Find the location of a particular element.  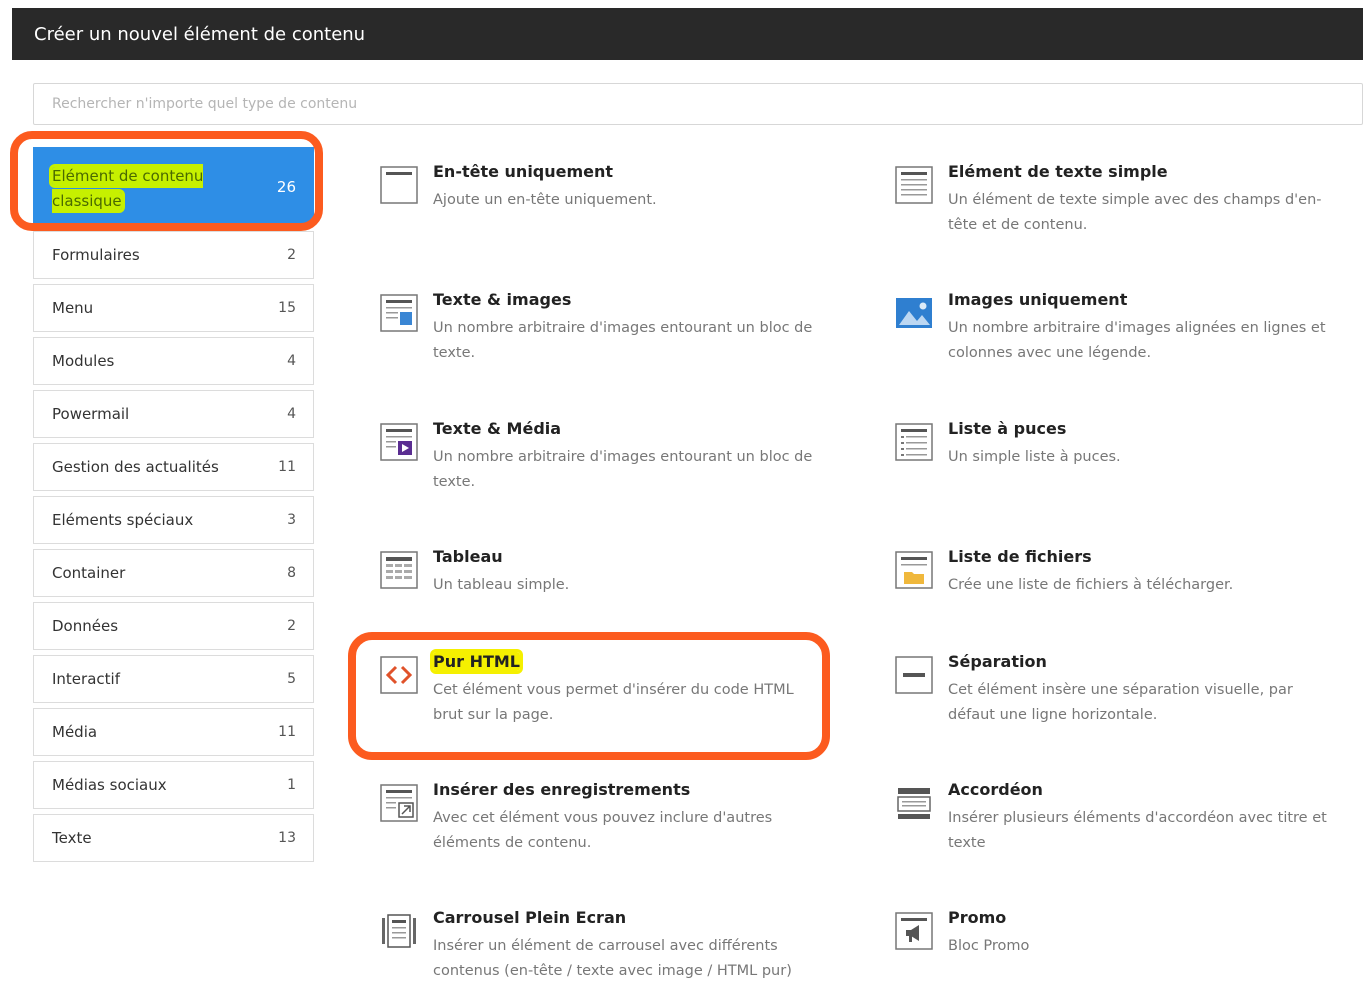

element-title: Liste de fichiers is located at coordinates (1020, 556).